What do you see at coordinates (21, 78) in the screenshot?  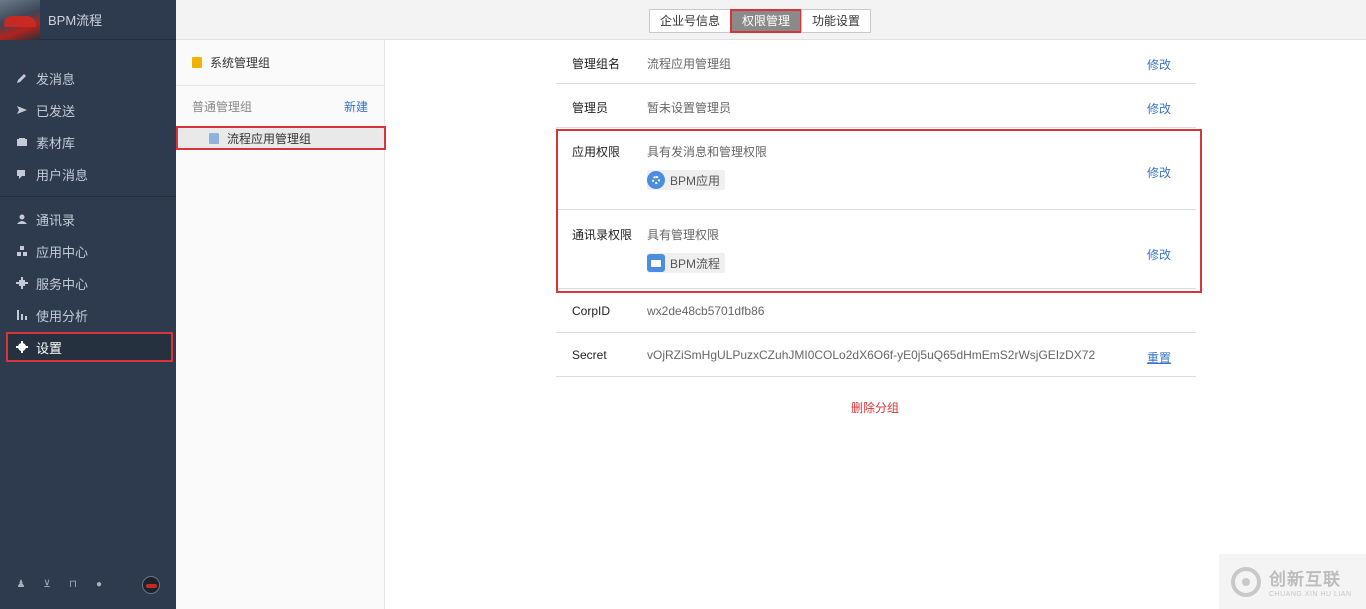 I see `pencil-icon` at bounding box center [21, 78].